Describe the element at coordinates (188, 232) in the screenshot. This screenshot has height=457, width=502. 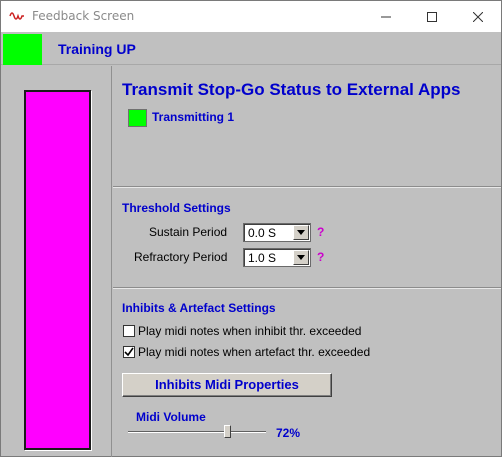
I see `sustain-period-label: Sustain Period` at that location.